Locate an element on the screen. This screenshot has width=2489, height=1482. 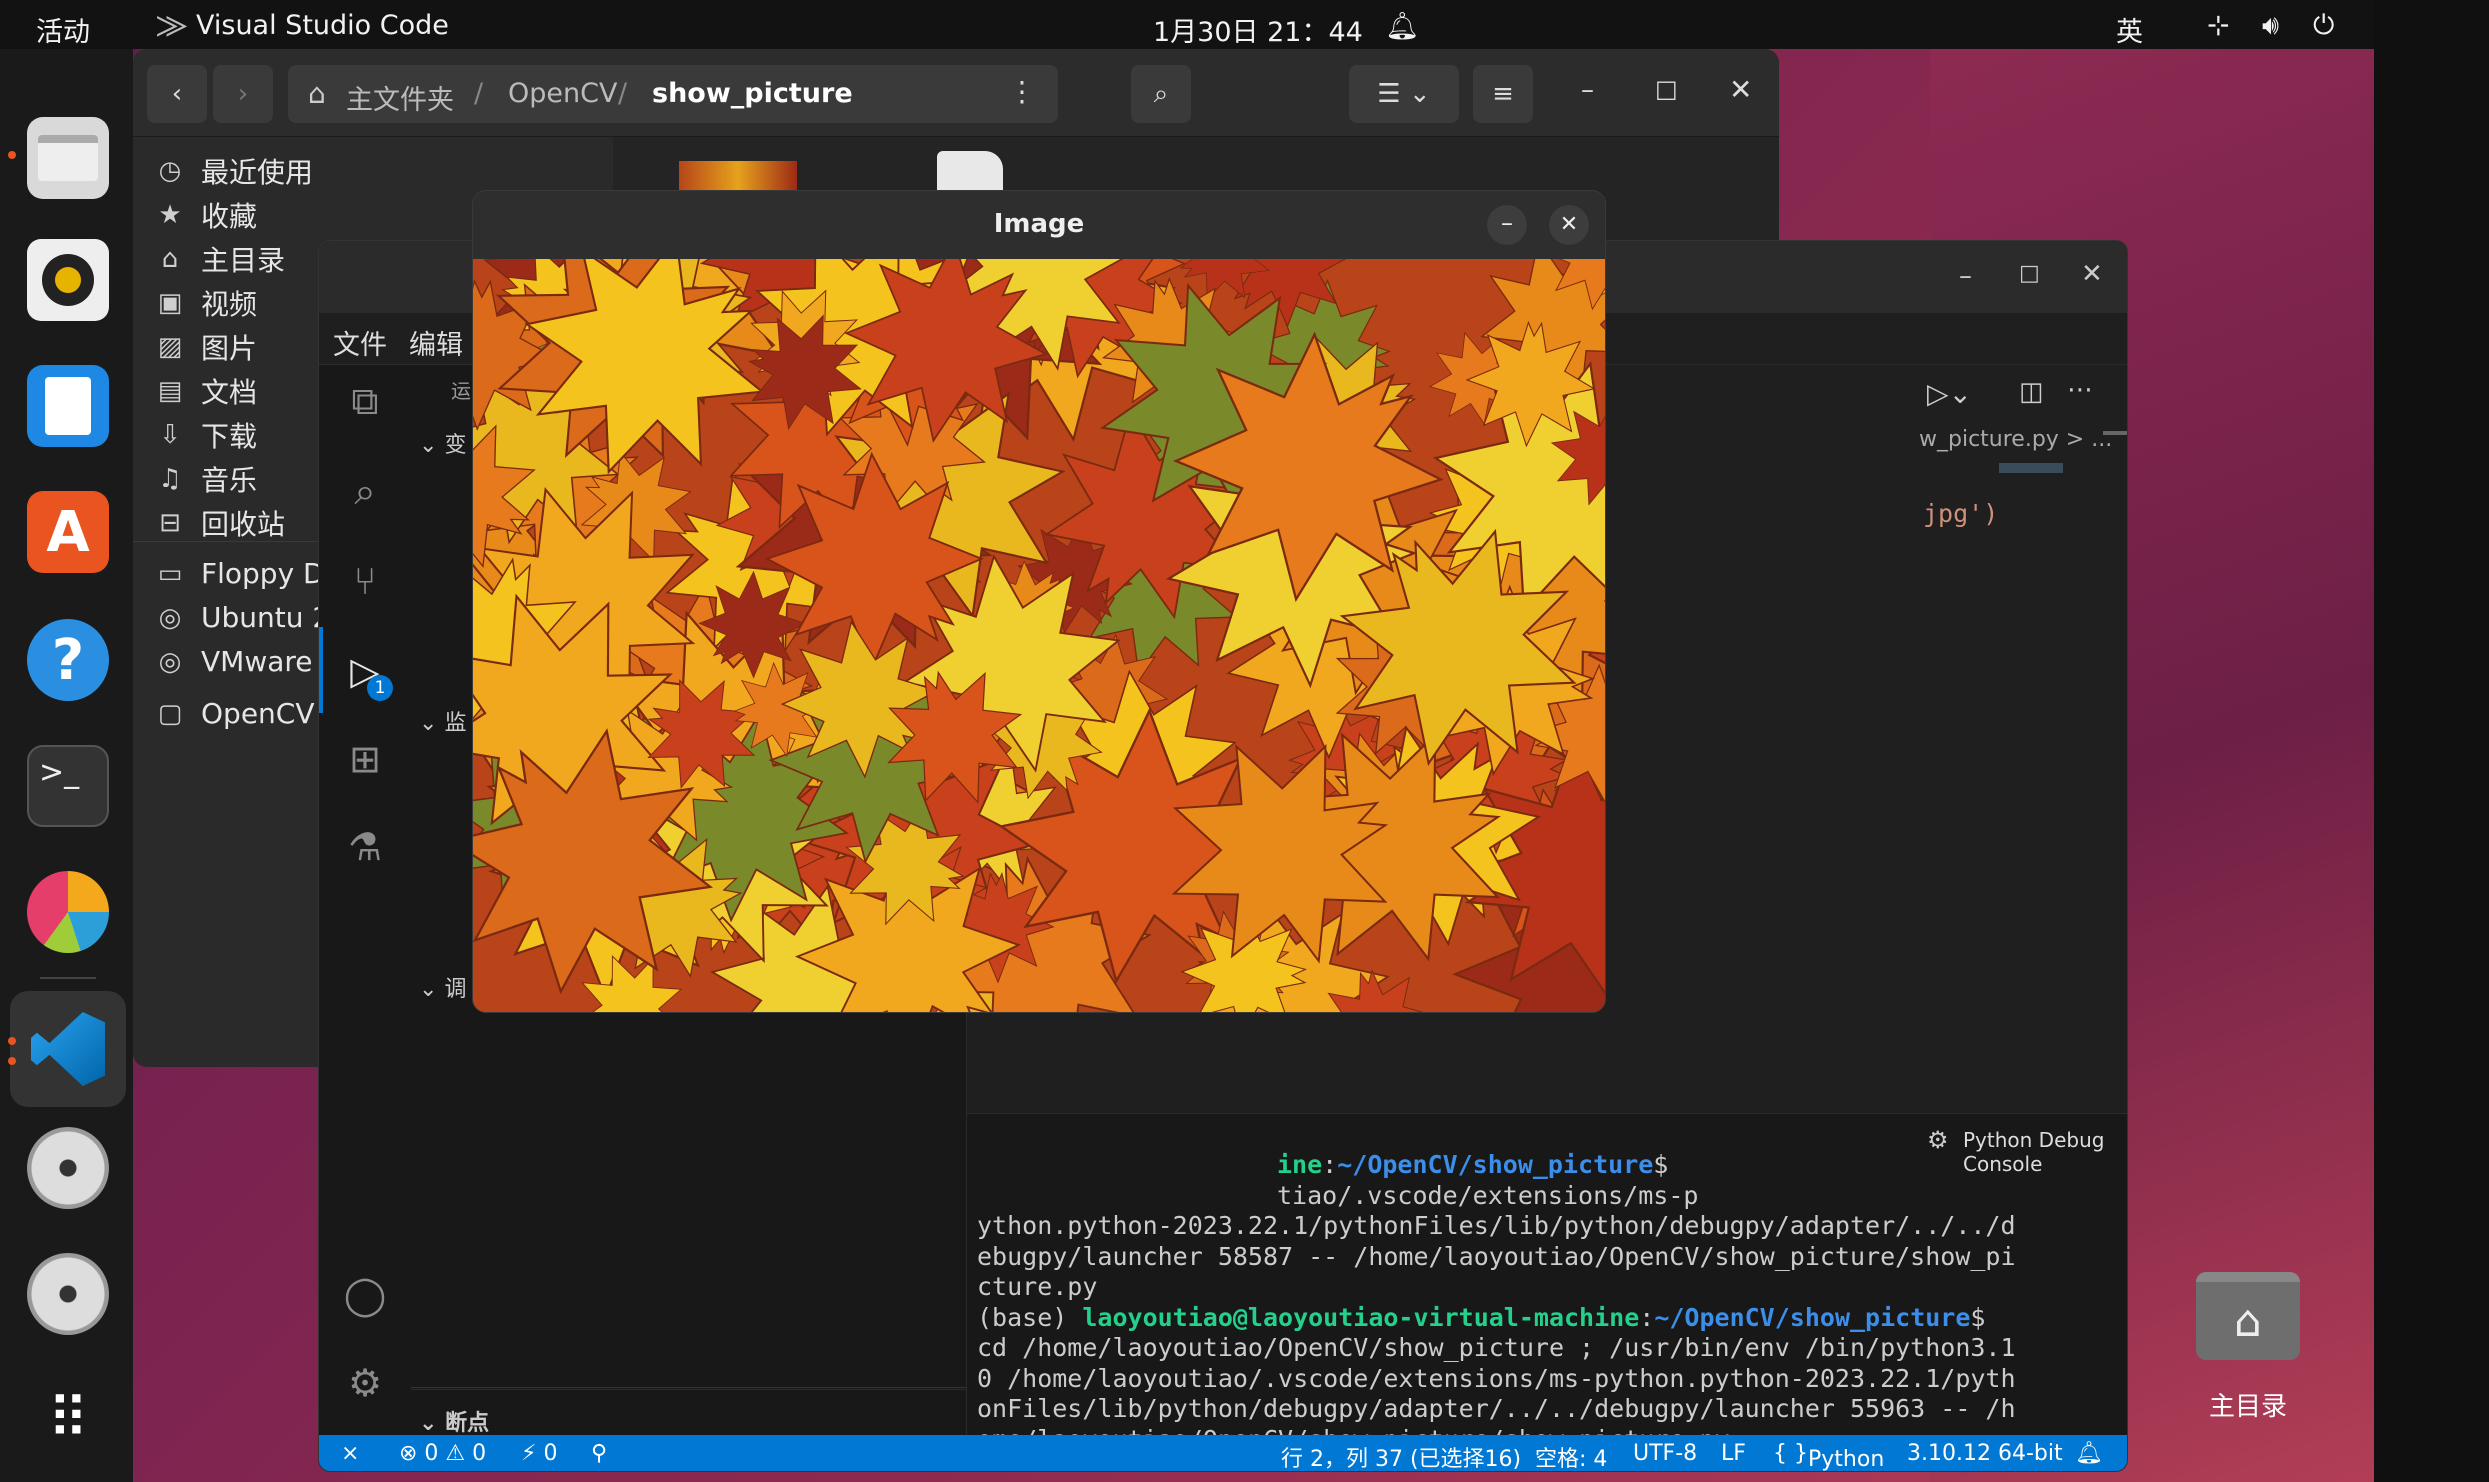
minimize-button: – is located at coordinates (1507, 225).